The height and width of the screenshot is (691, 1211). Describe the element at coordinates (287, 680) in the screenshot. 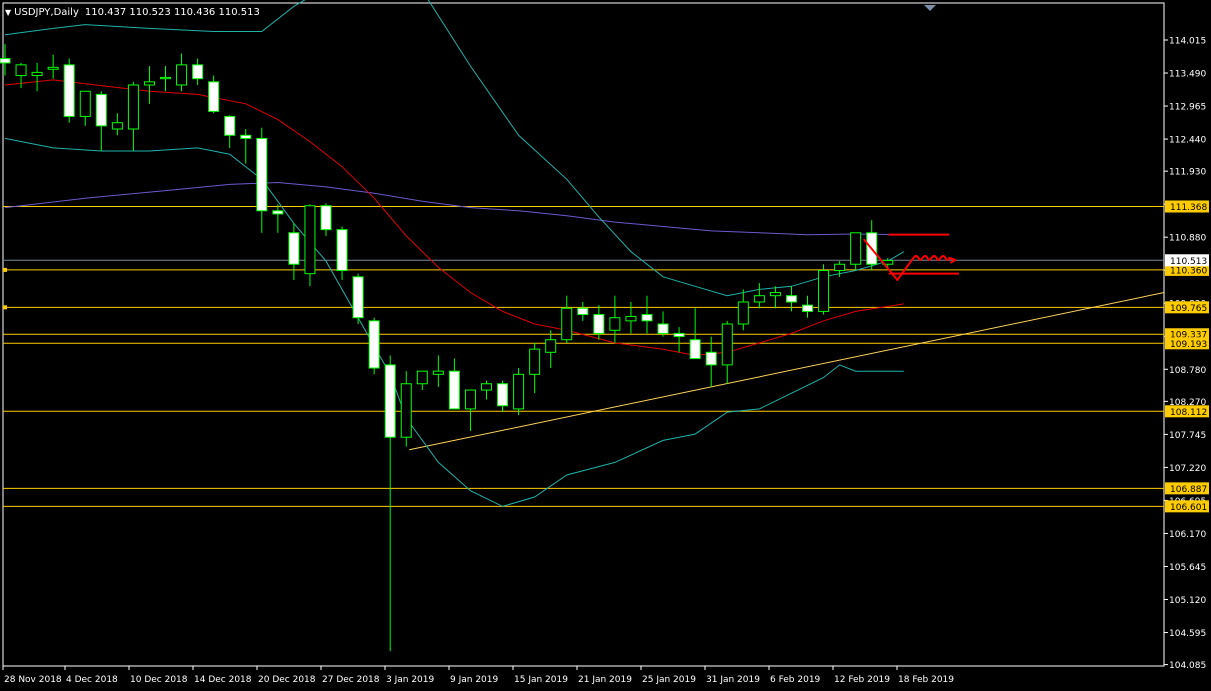

I see `date-tick-label: 20 Dec 2018` at that location.